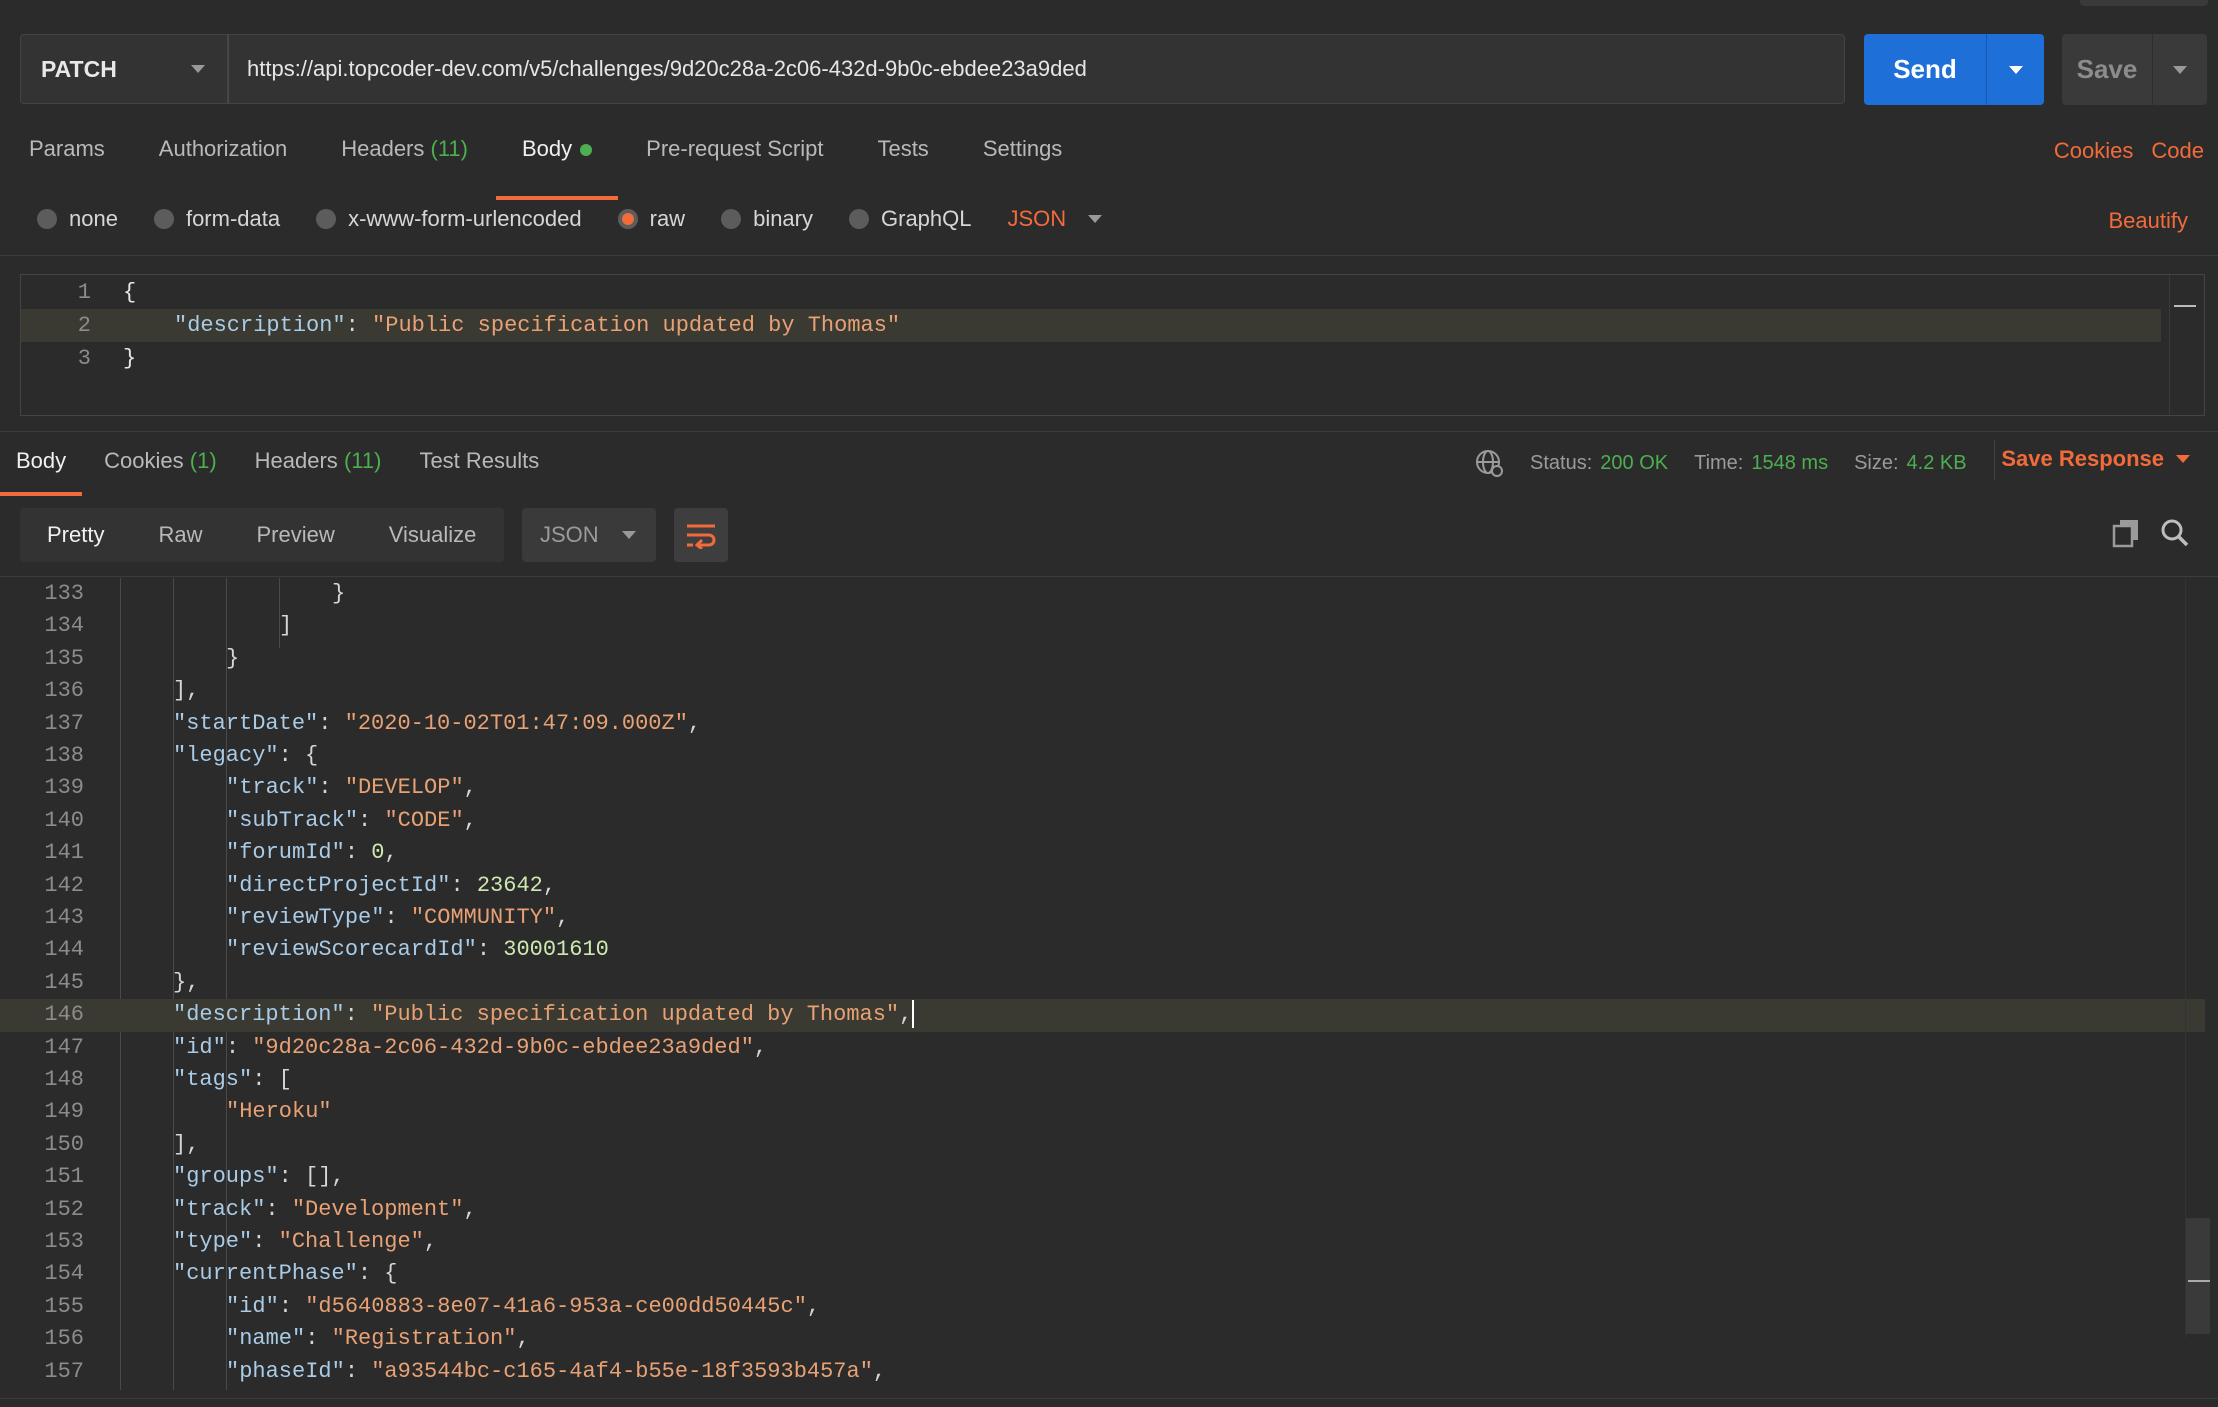  What do you see at coordinates (216, 219) in the screenshot?
I see `radio-form-data: form-data` at bounding box center [216, 219].